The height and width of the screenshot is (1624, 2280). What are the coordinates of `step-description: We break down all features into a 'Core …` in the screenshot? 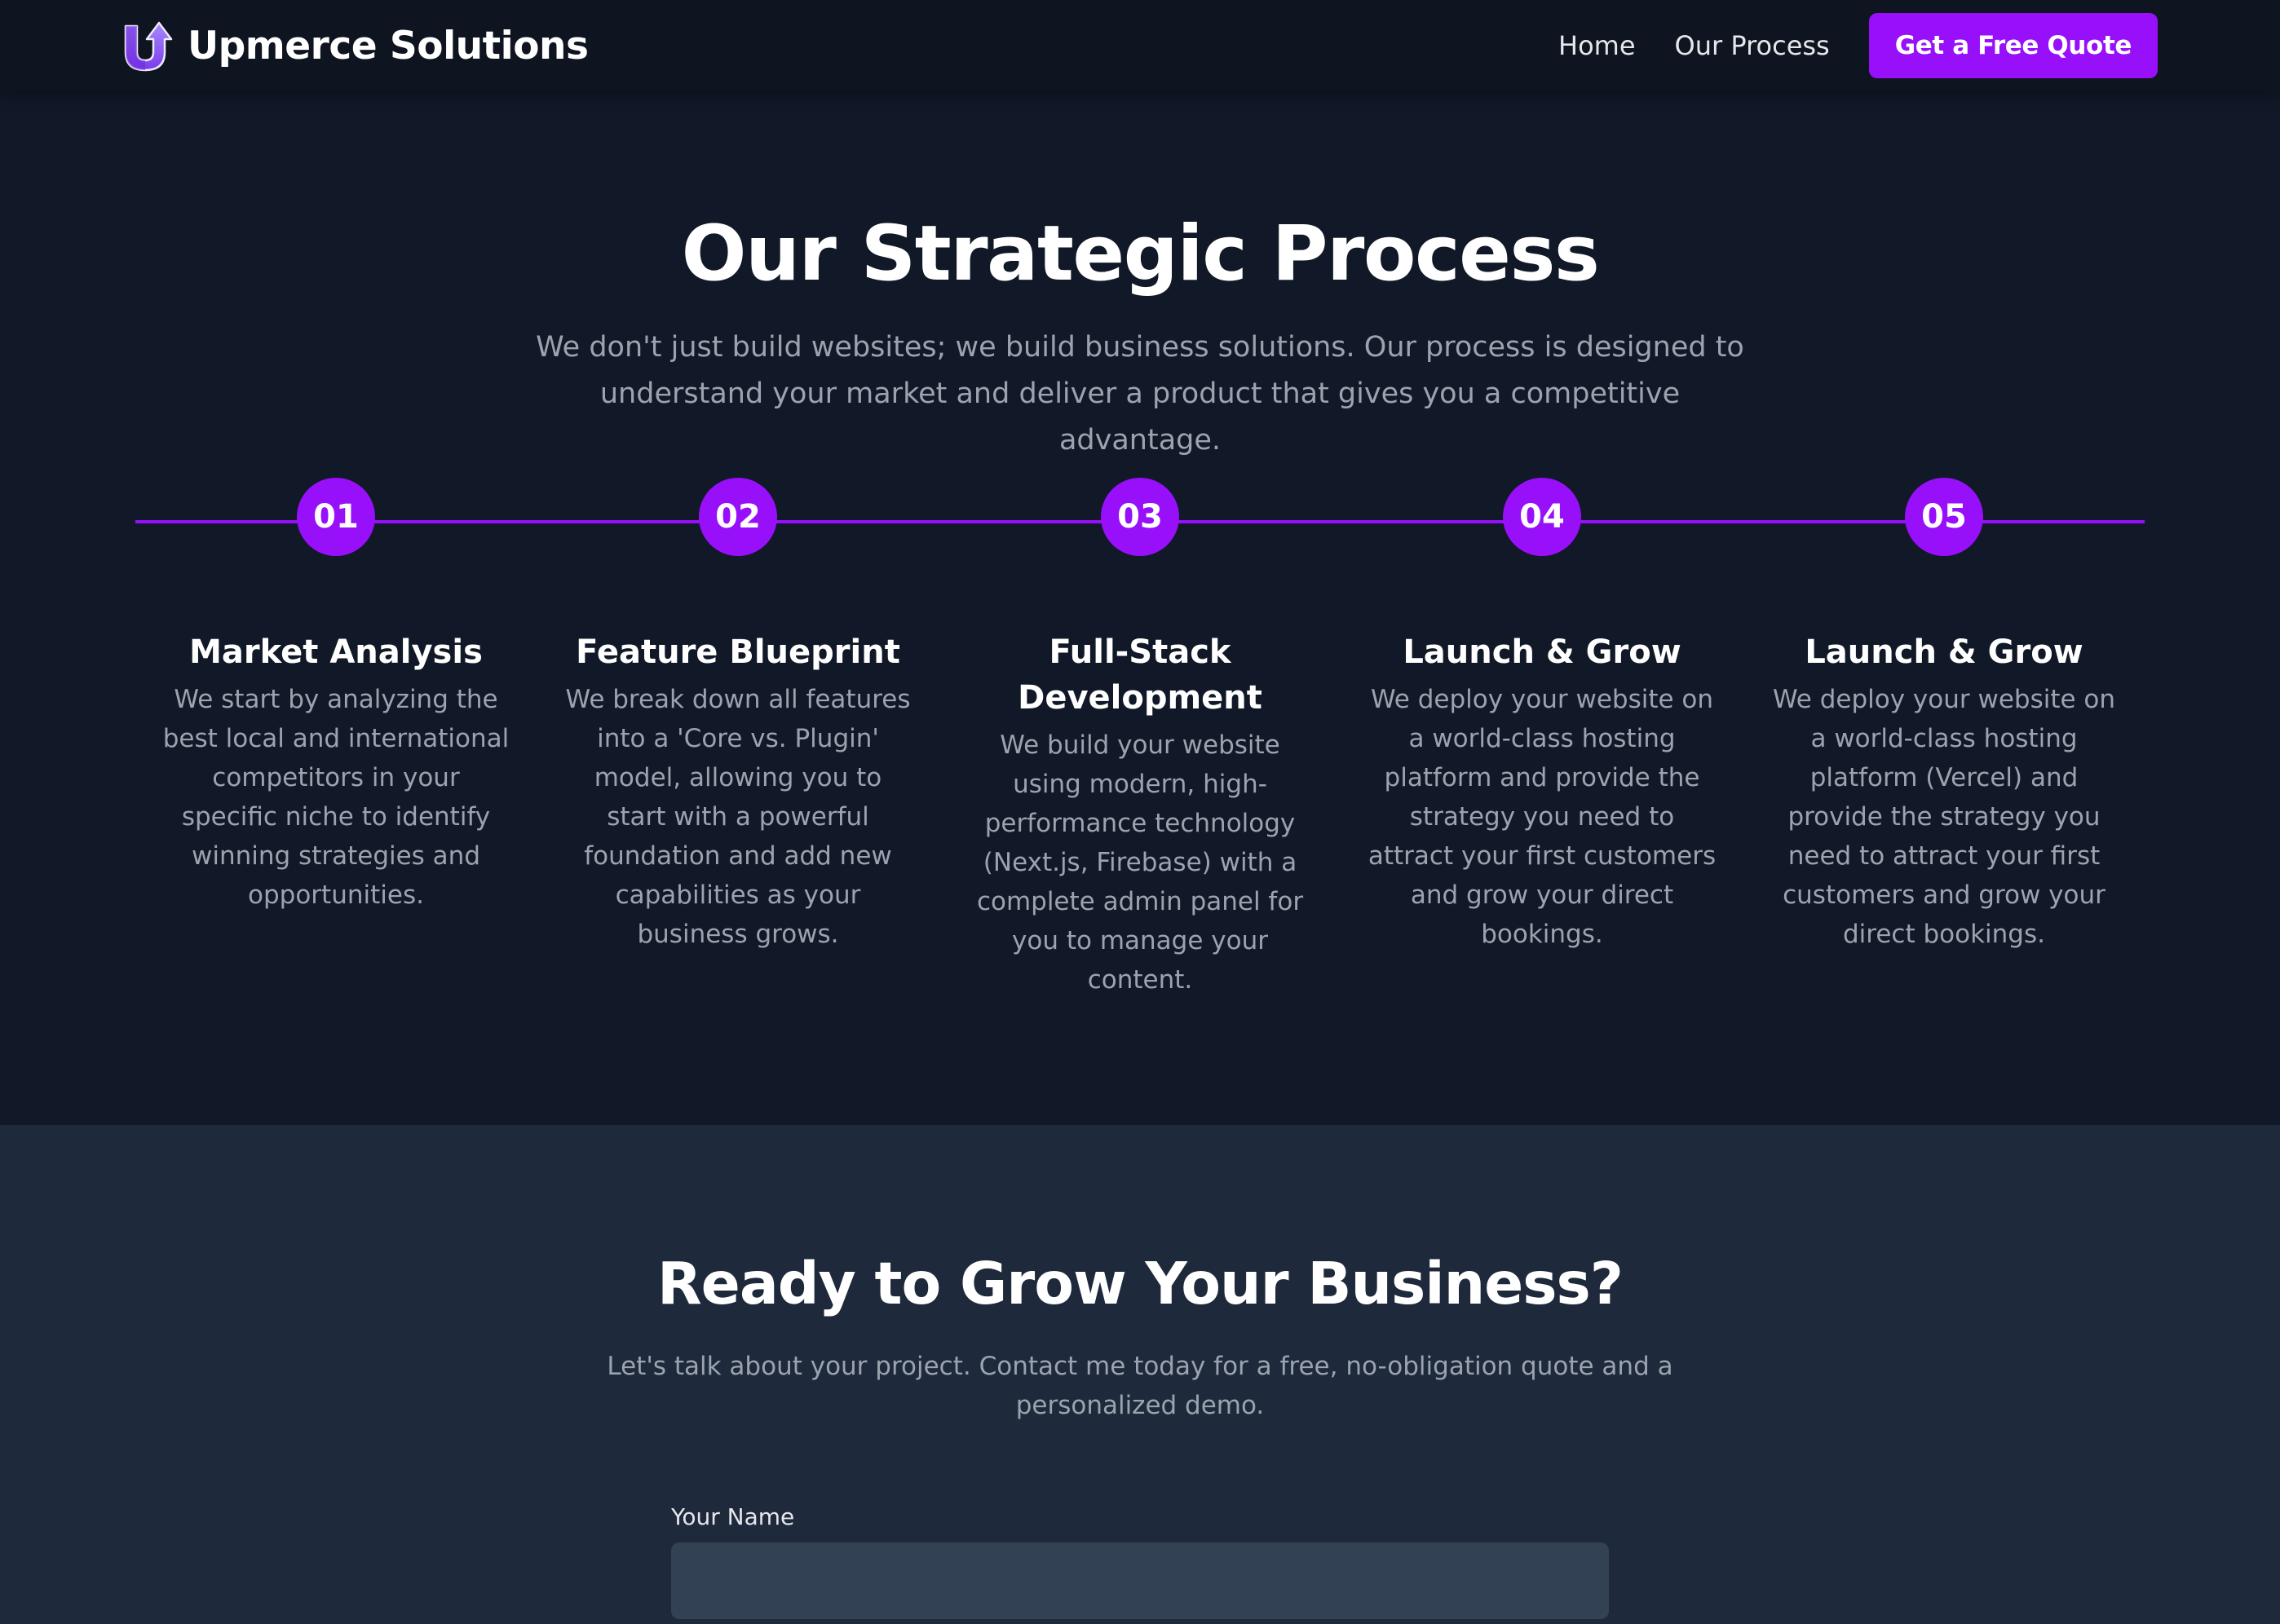 It's located at (738, 817).